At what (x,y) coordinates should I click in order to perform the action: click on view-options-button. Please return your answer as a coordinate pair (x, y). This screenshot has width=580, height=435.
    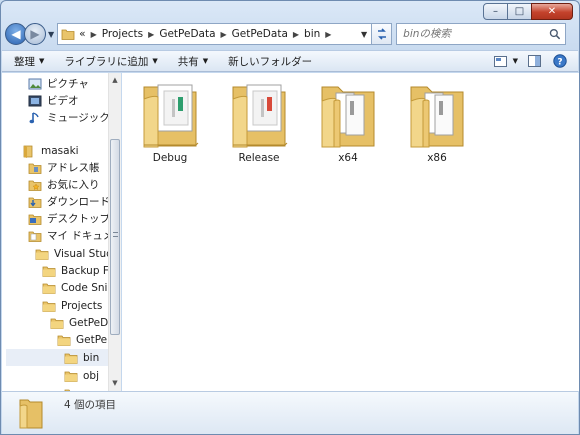
    Looking at the image, I should click on (501, 61).